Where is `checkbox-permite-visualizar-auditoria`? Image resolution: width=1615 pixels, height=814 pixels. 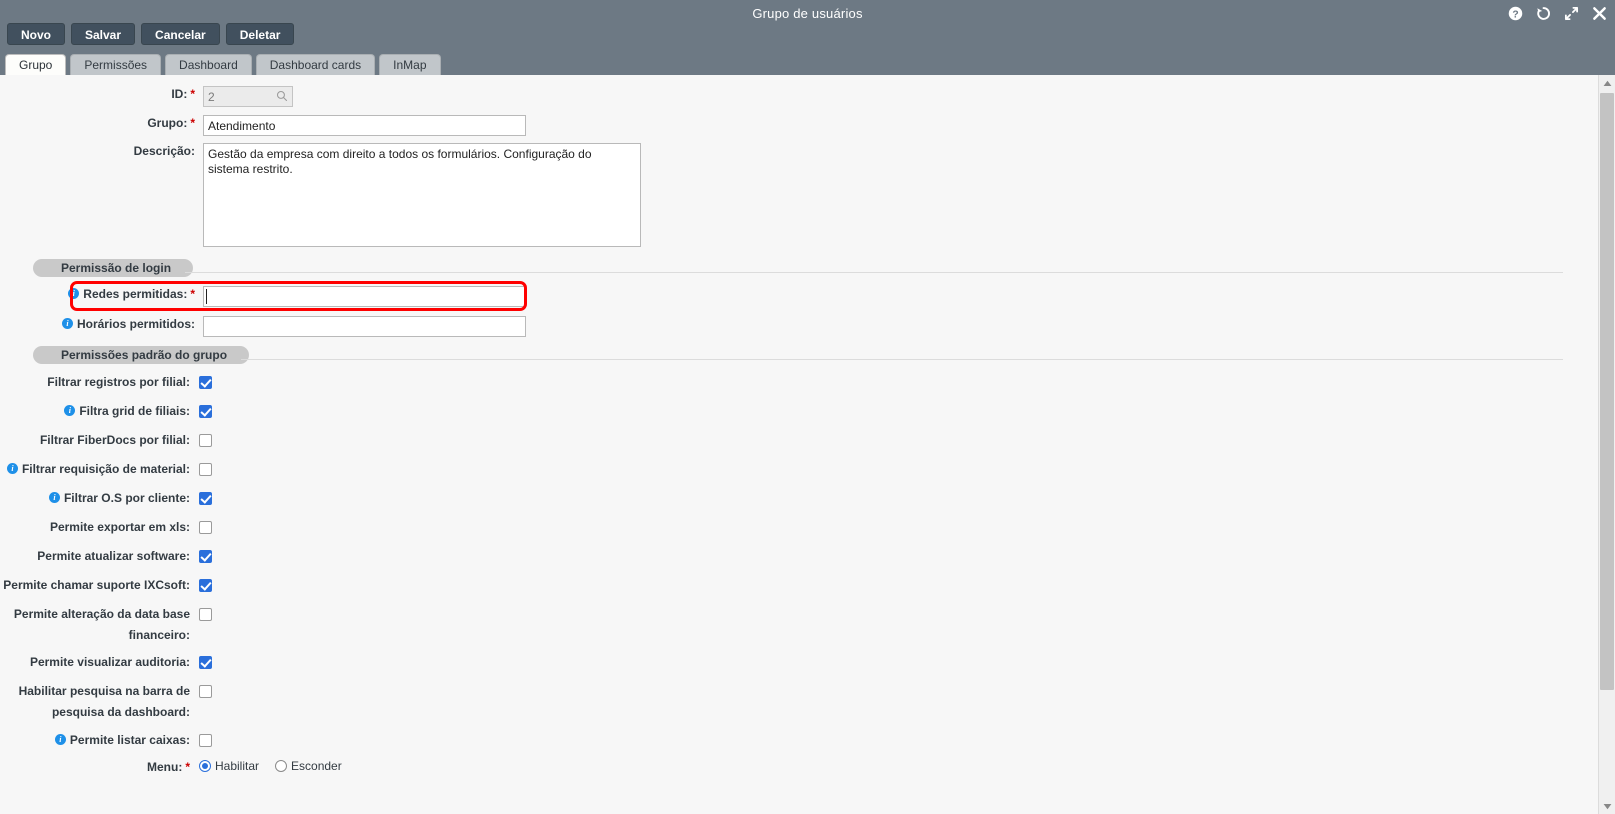
checkbox-permite-visualizar-auditoria is located at coordinates (205, 662).